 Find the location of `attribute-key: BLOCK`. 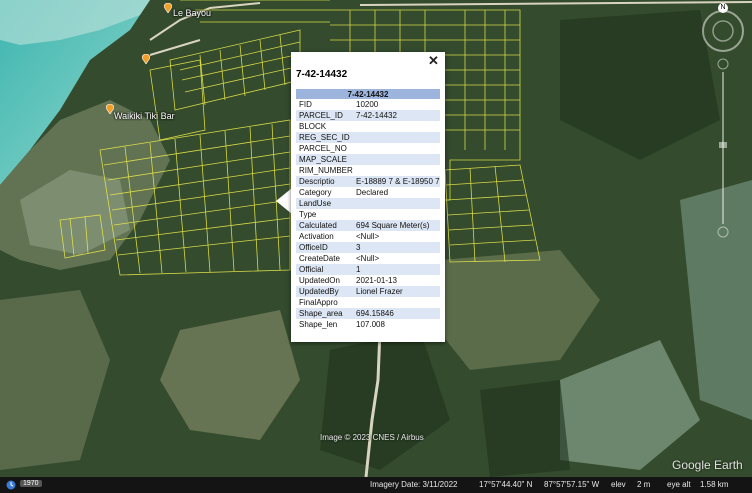

attribute-key: BLOCK is located at coordinates (313, 126).